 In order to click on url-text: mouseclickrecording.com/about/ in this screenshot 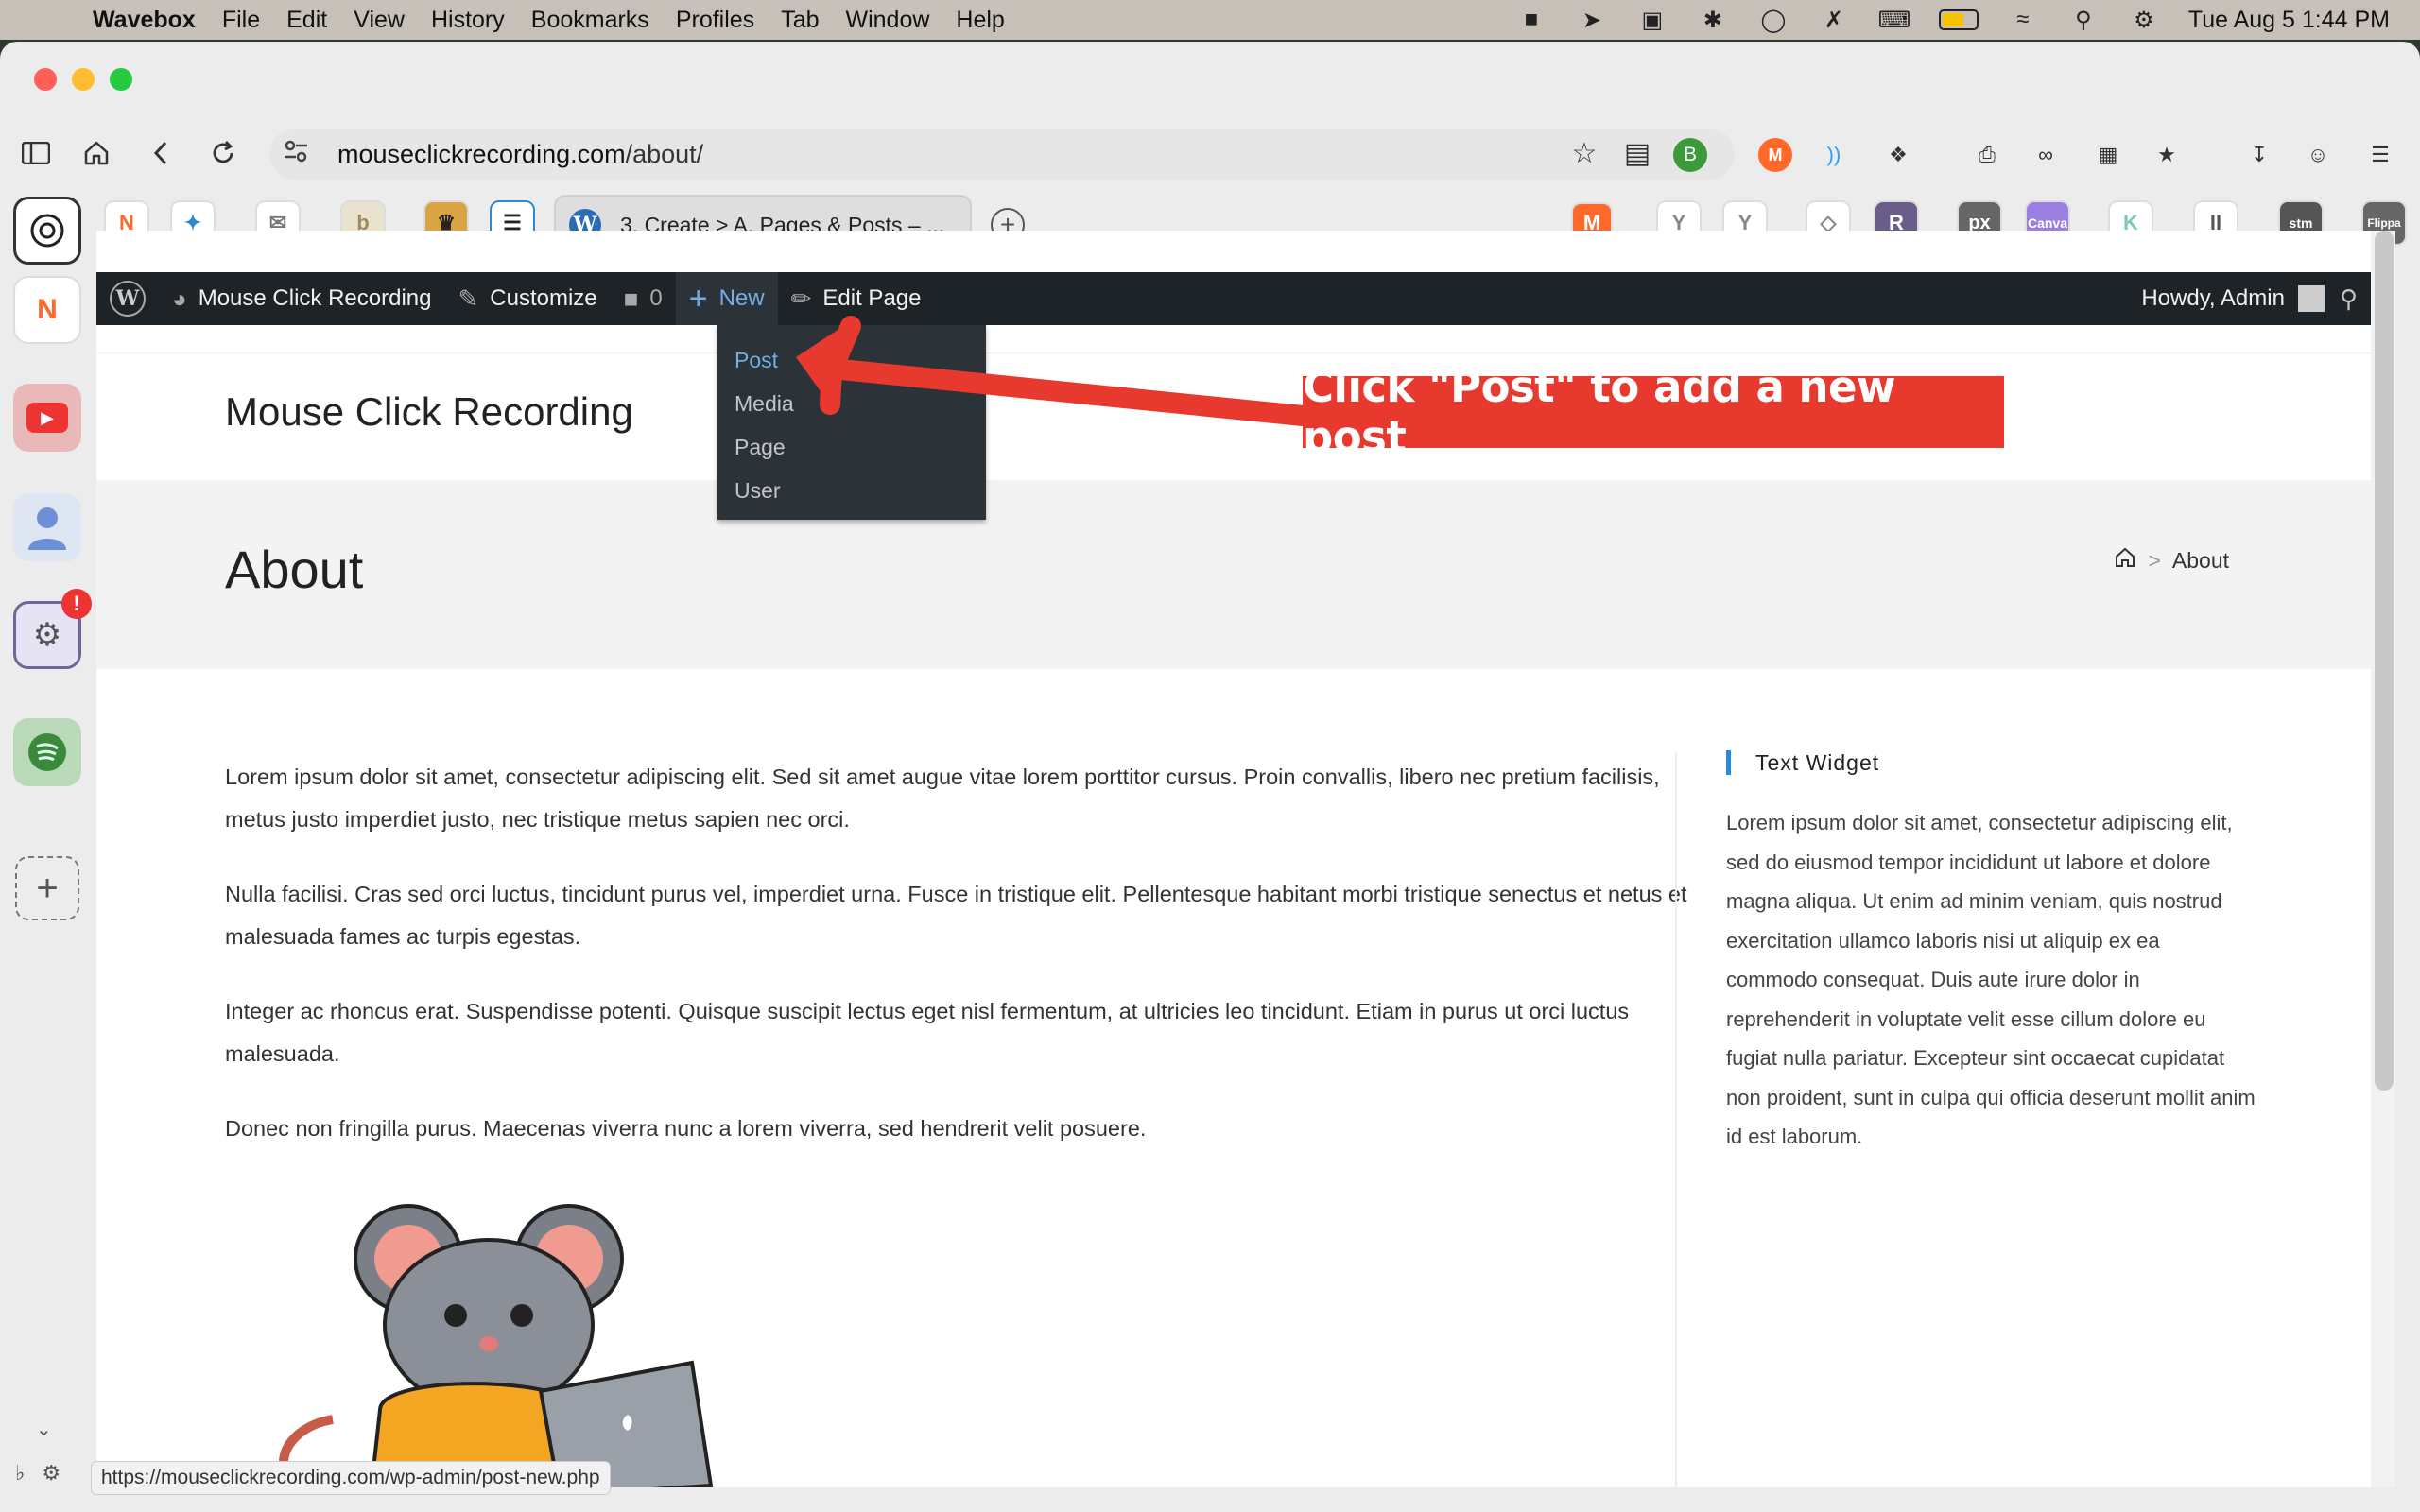, I will do `click(520, 154)`.